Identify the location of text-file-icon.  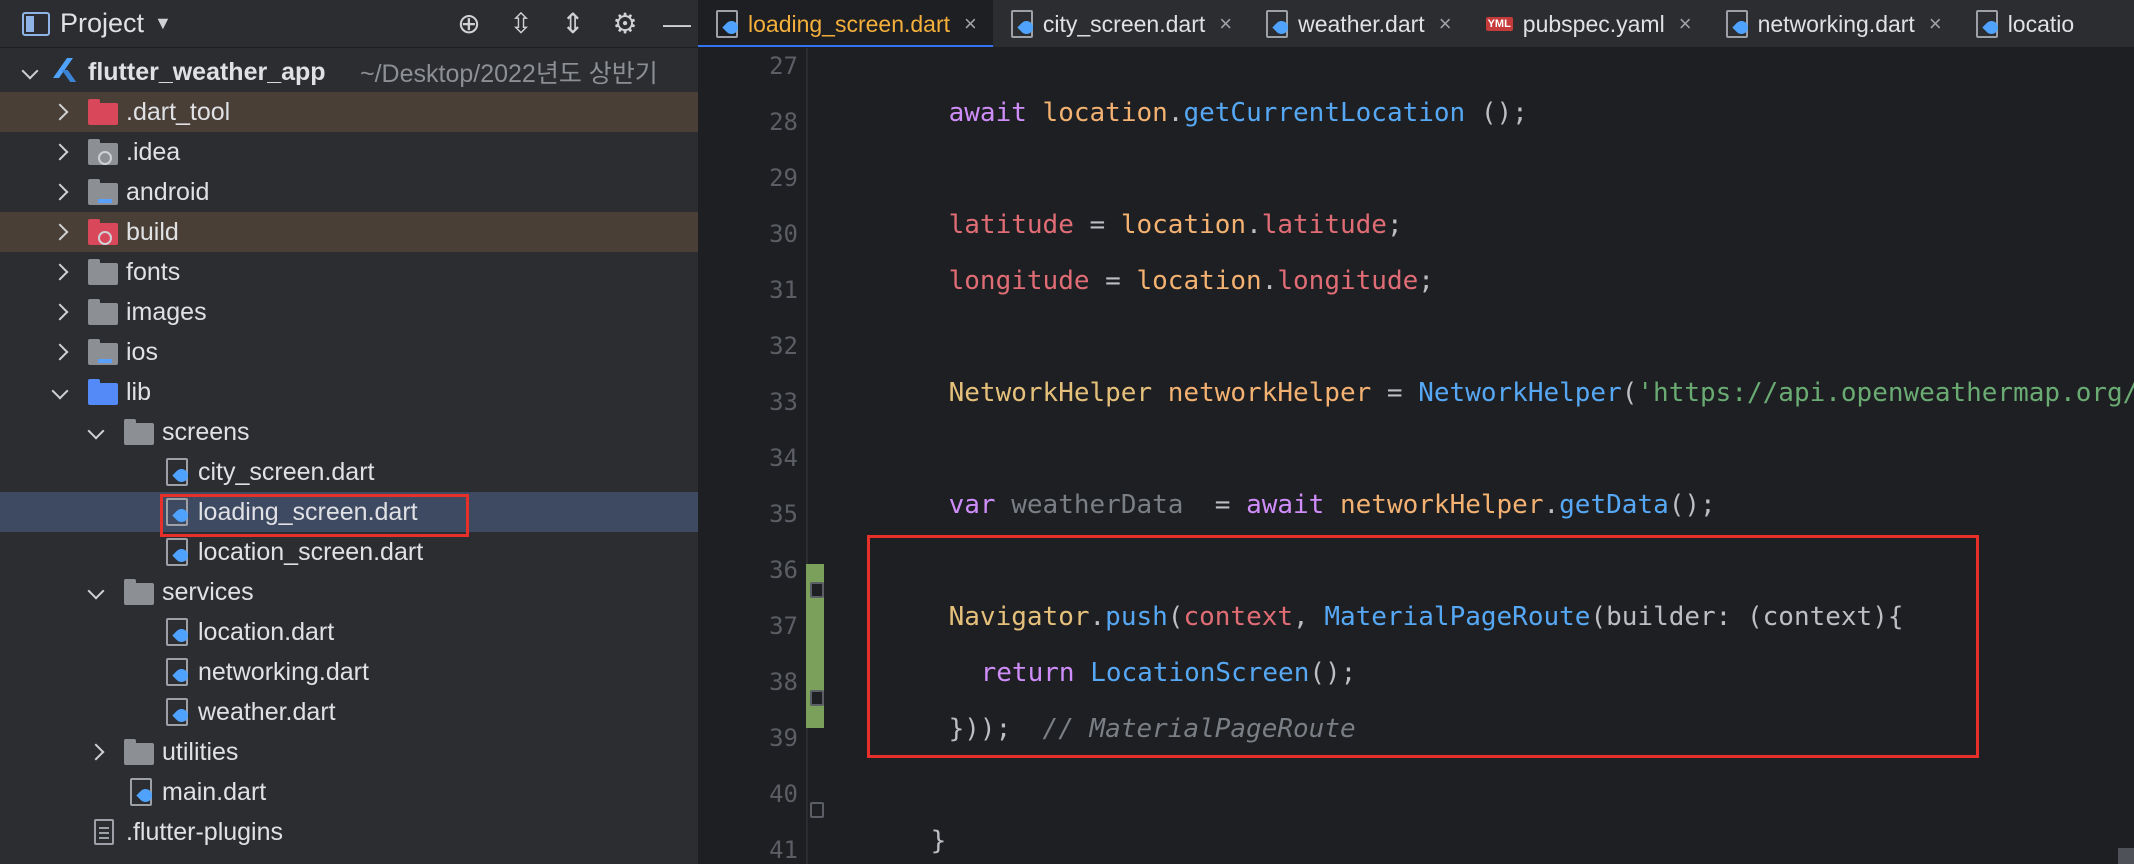
(104, 832).